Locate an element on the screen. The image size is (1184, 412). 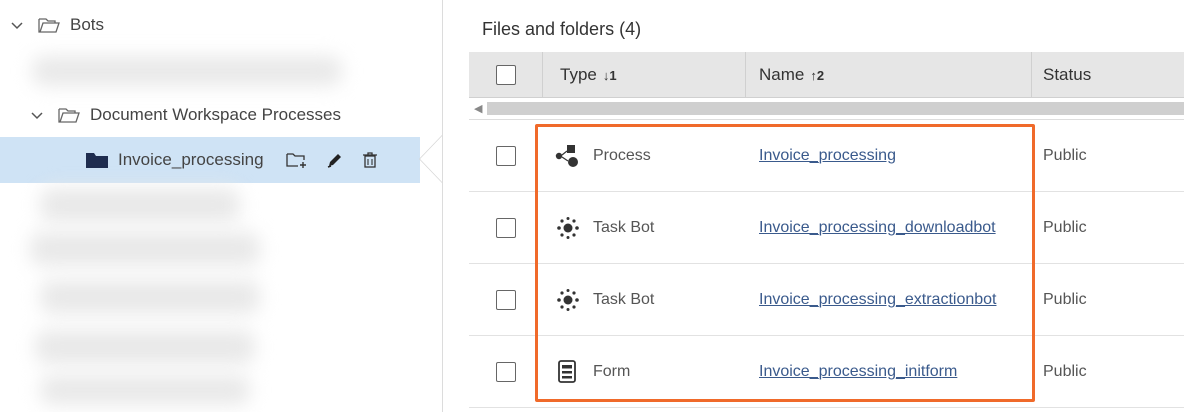
file-link: Invoice_processing_initform is located at coordinates (858, 372).